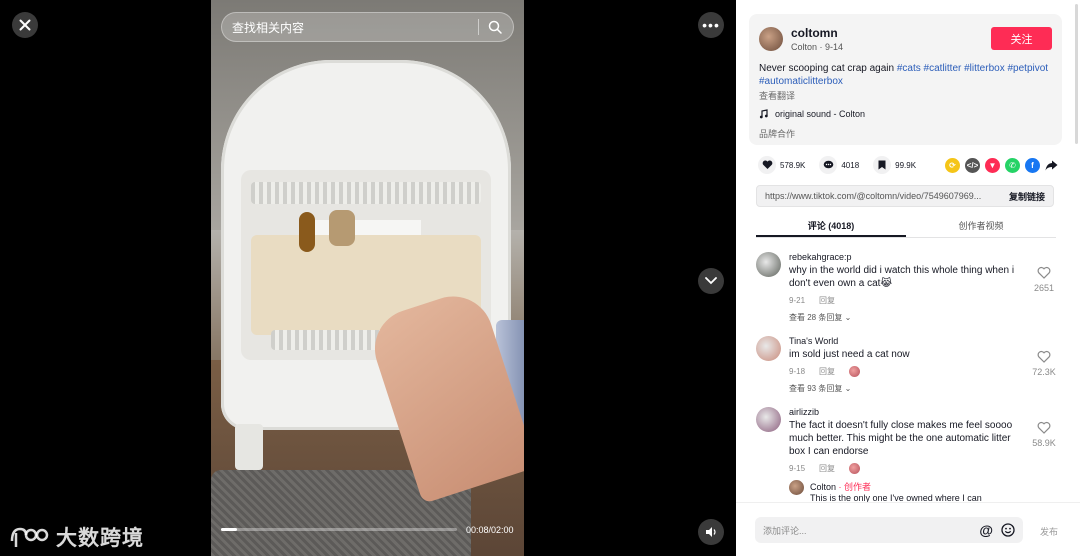 Image resolution: width=1080 pixels, height=556 pixels. What do you see at coordinates (981, 226) in the screenshot?
I see `tab-creator-videos: 创作者视频` at bounding box center [981, 226].